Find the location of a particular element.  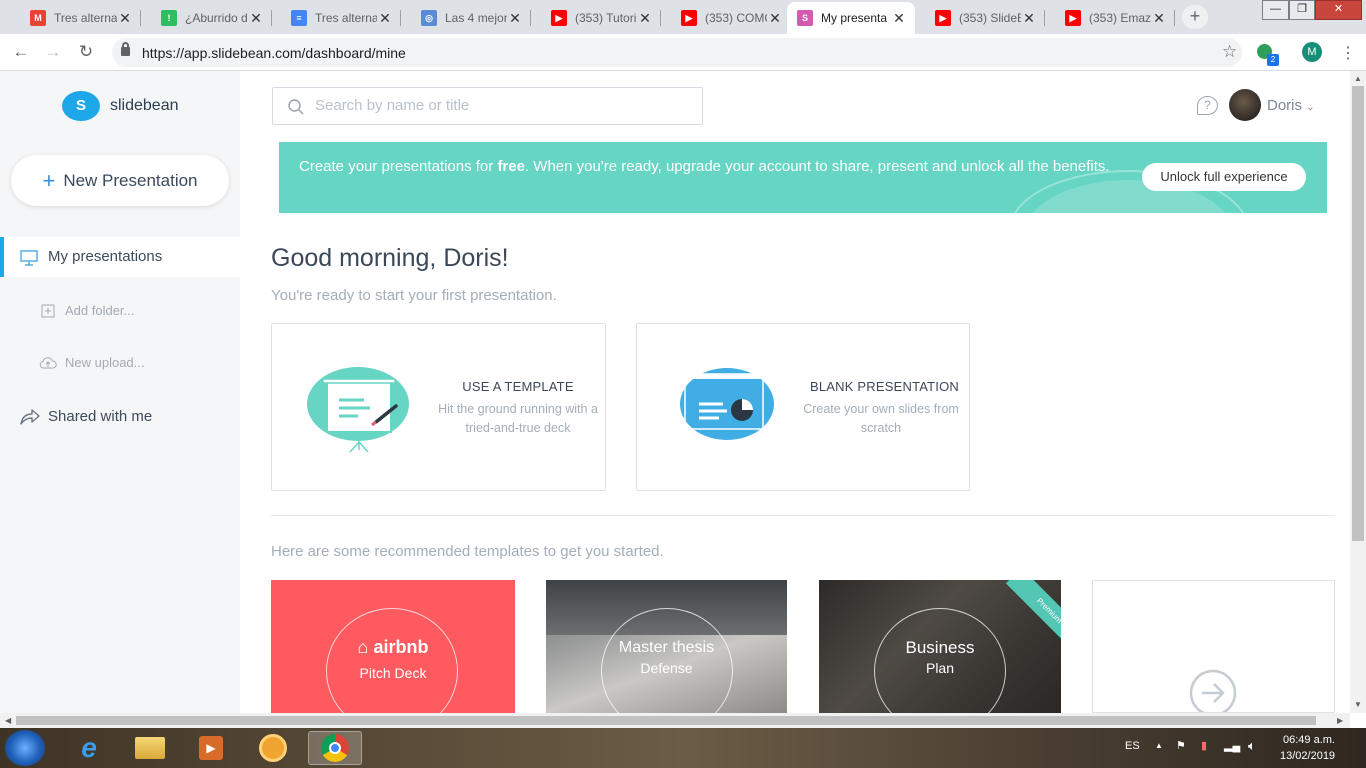

maximize-button: ❐ is located at coordinates (1302, 10).